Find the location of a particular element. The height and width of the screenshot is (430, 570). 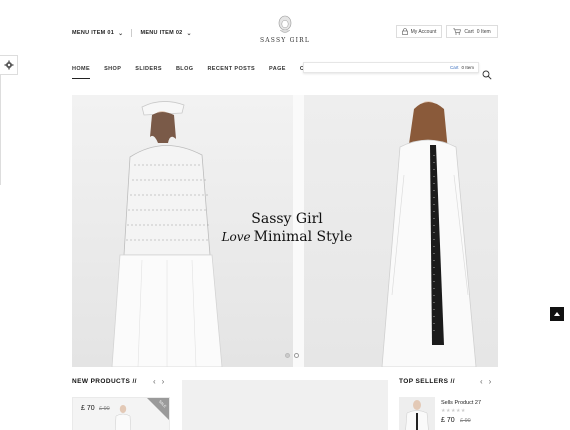

hero-caption: Sassy Girl Love Minimal Style is located at coordinates (287, 228).